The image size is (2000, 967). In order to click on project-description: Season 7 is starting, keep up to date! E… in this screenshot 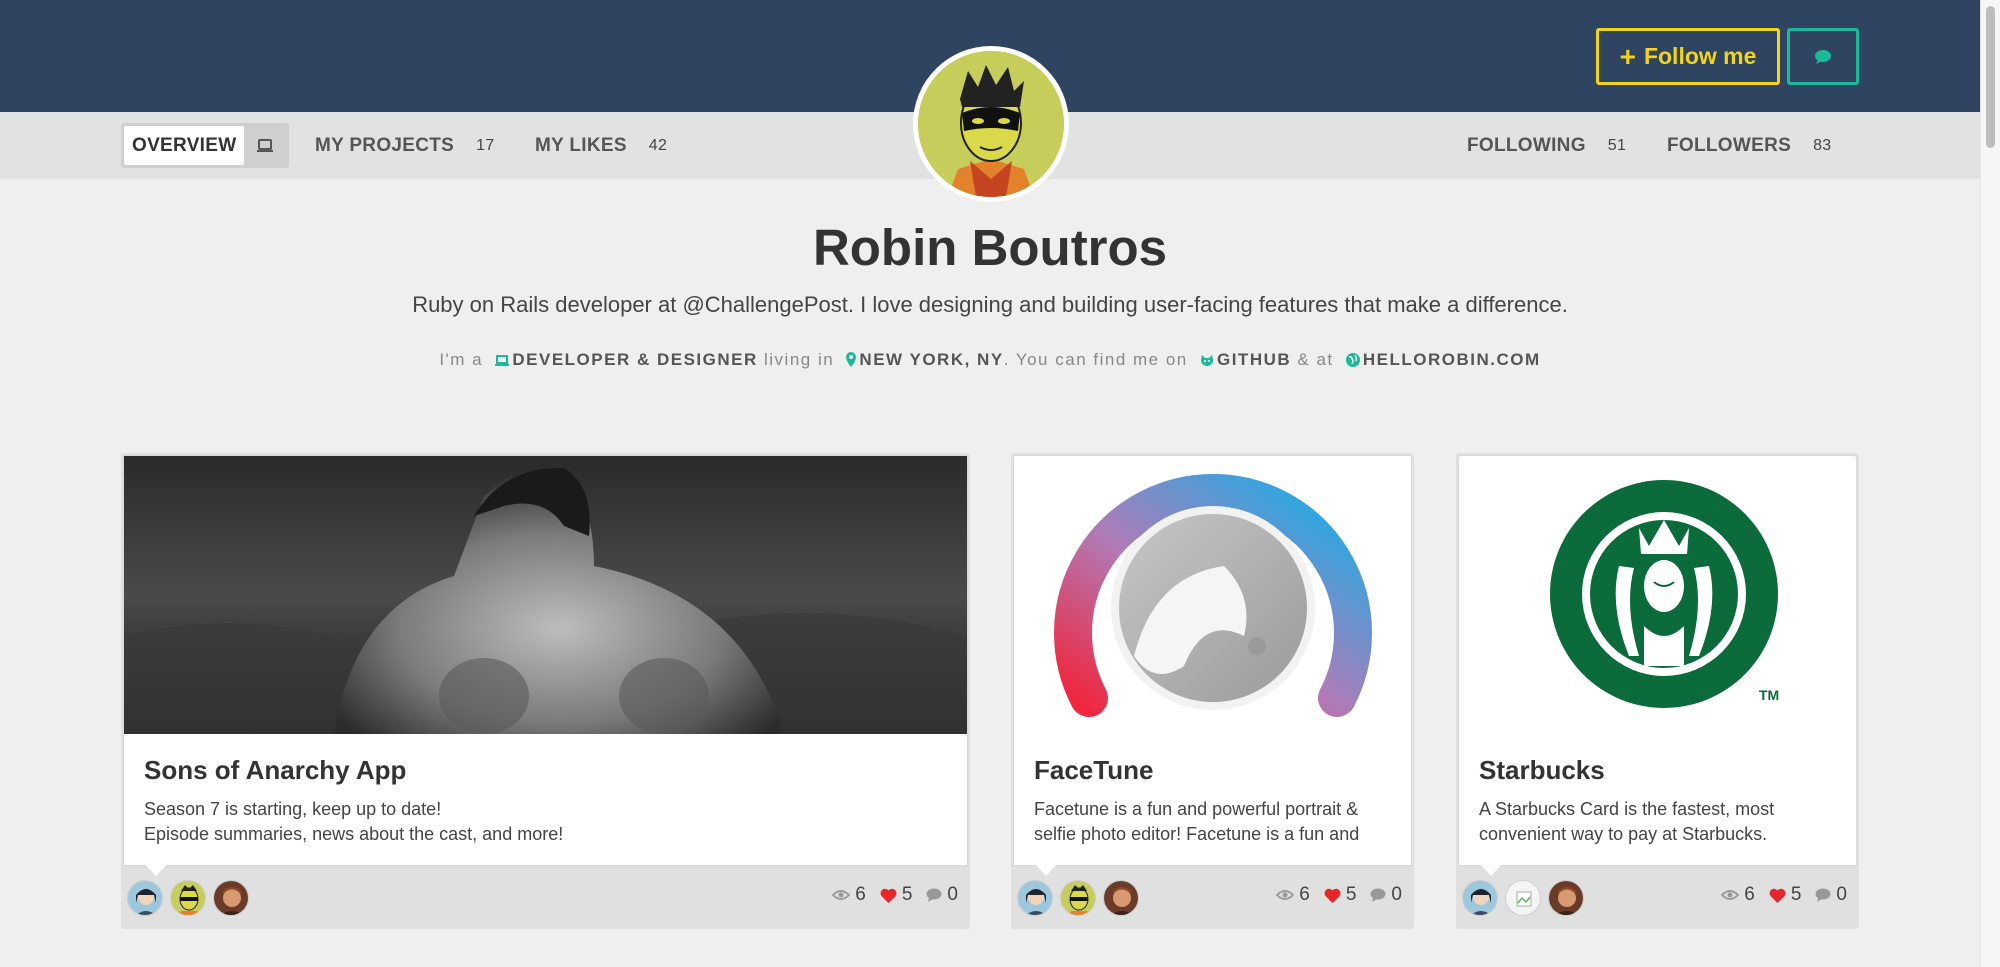, I will do `click(545, 822)`.